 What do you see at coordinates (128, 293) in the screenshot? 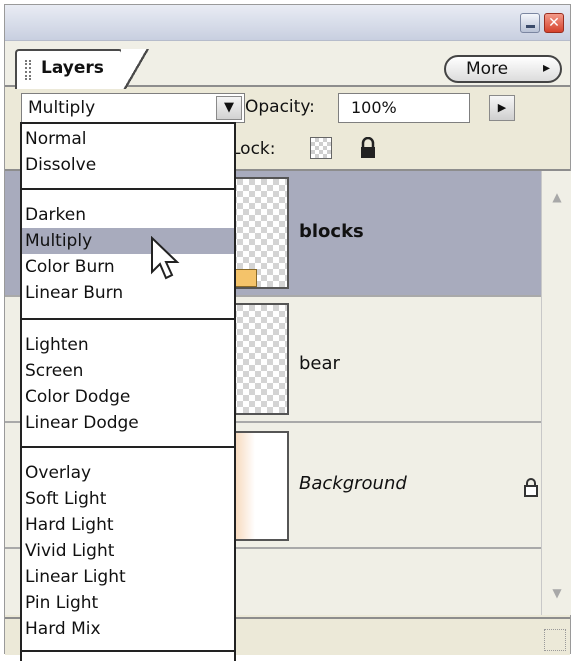
I see `blend-option: Linear Burn` at bounding box center [128, 293].